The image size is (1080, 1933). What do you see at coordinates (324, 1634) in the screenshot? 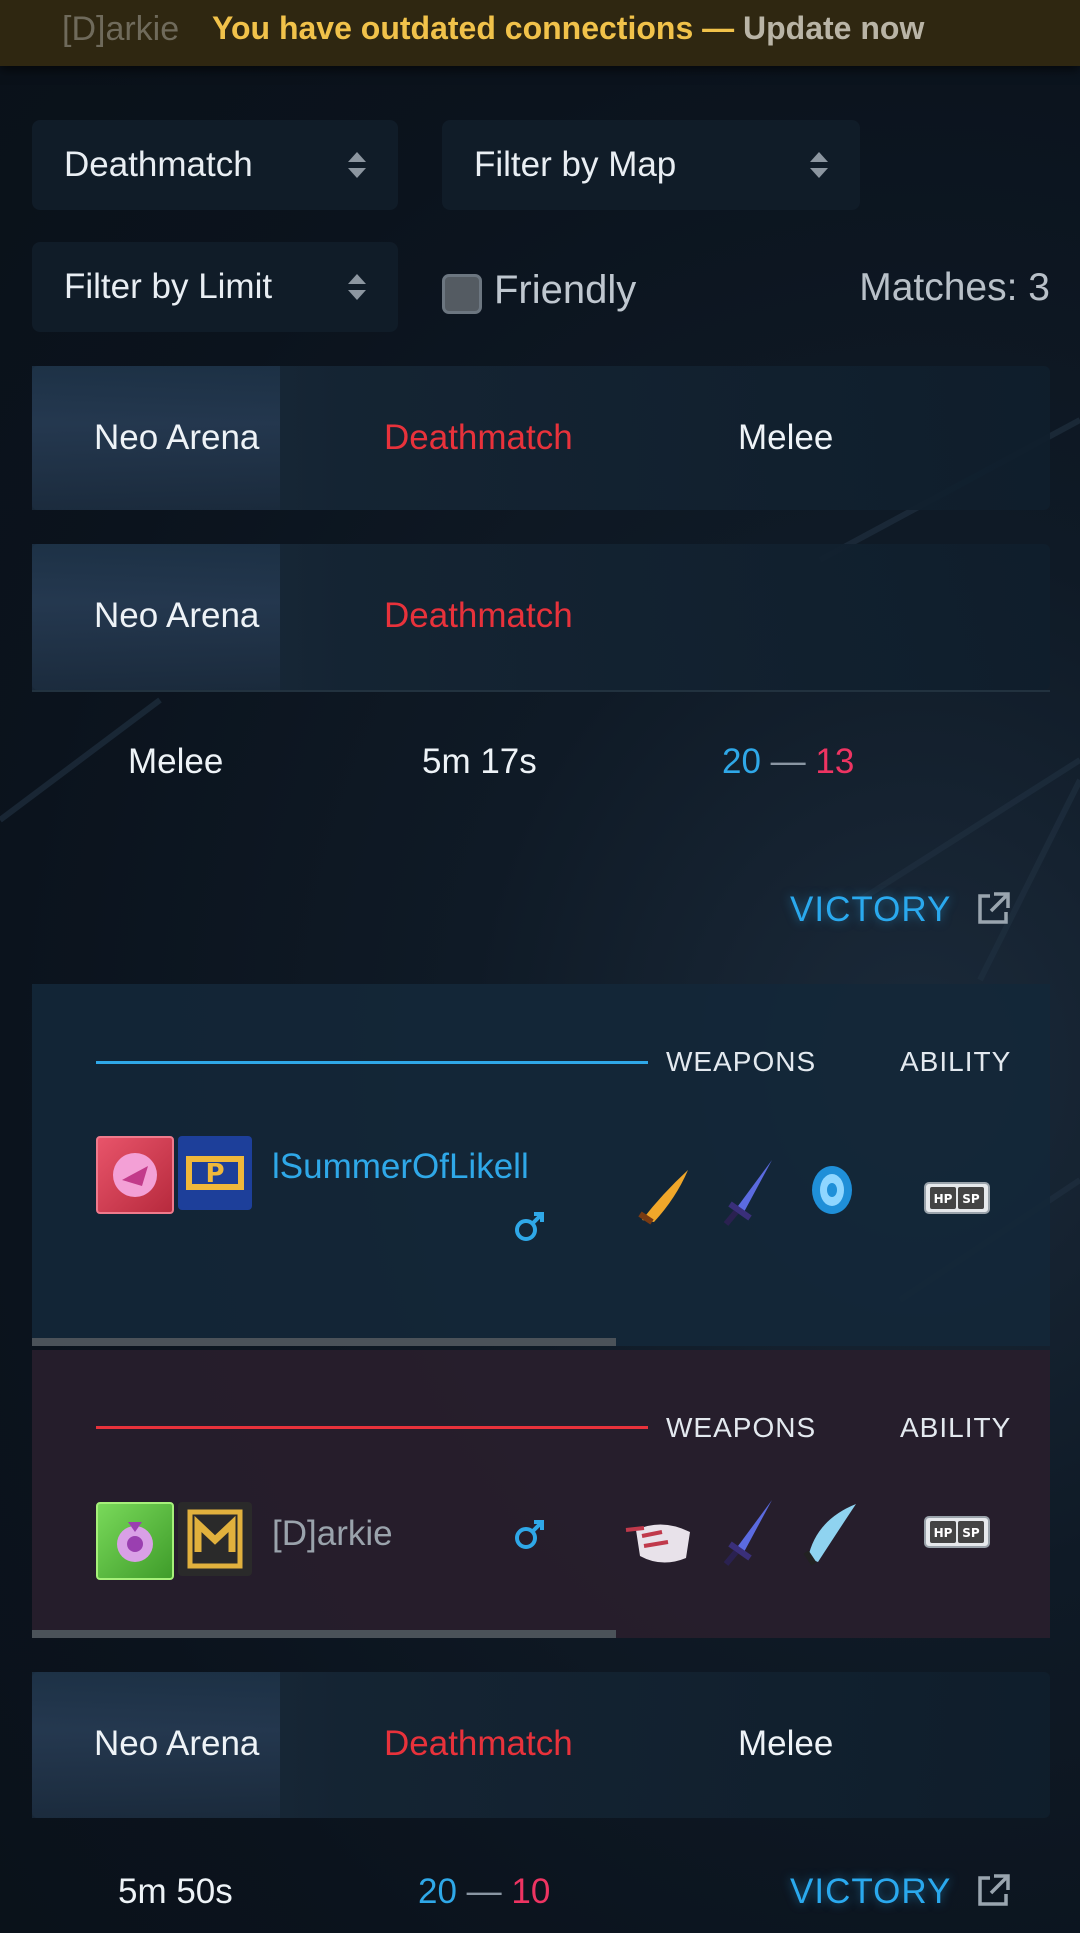
I see `red-team-progress` at bounding box center [324, 1634].